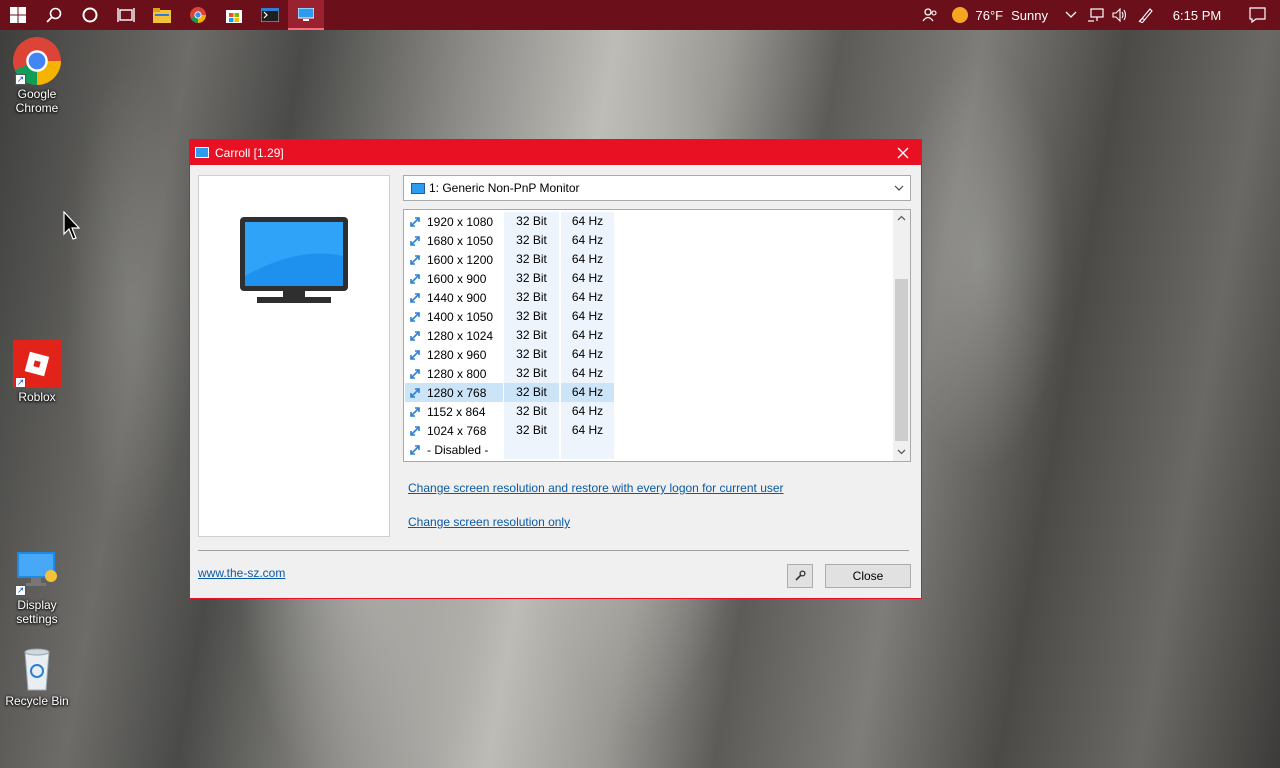 Image resolution: width=1280 pixels, height=768 pixels. What do you see at coordinates (454, 316) in the screenshot?
I see `resolution-cell: 1400 x 1050` at bounding box center [454, 316].